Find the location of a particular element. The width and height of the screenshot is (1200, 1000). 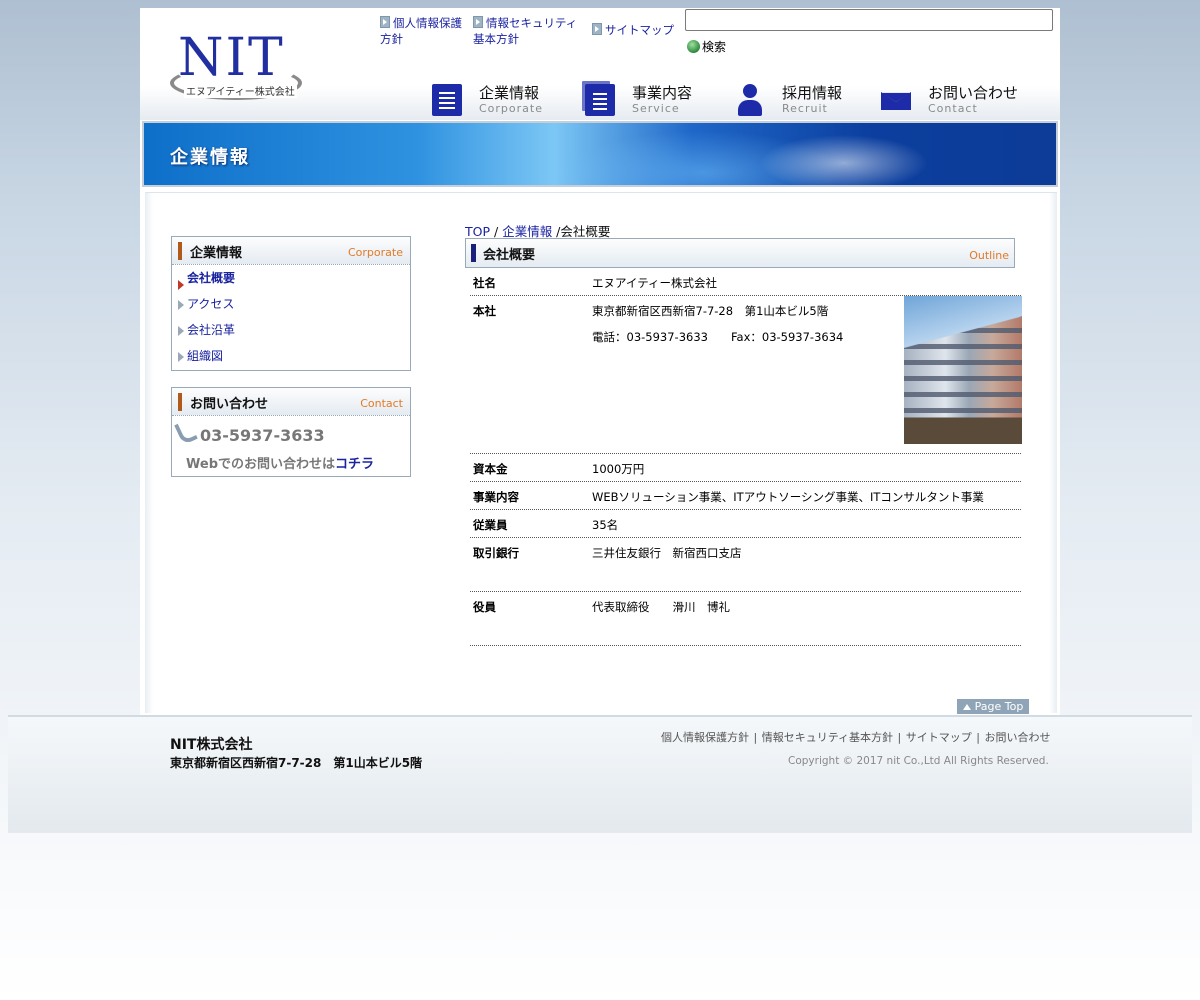

arrow-up-icon is located at coordinates (966, 707).